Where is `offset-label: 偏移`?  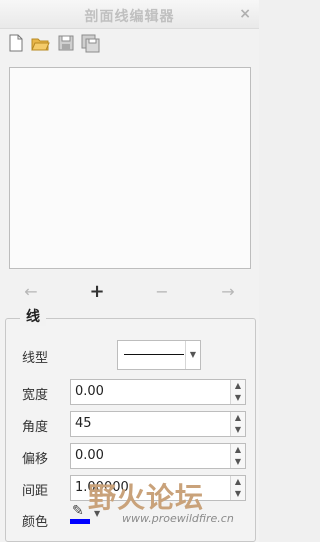
offset-label: 偏移 is located at coordinates (35, 459).